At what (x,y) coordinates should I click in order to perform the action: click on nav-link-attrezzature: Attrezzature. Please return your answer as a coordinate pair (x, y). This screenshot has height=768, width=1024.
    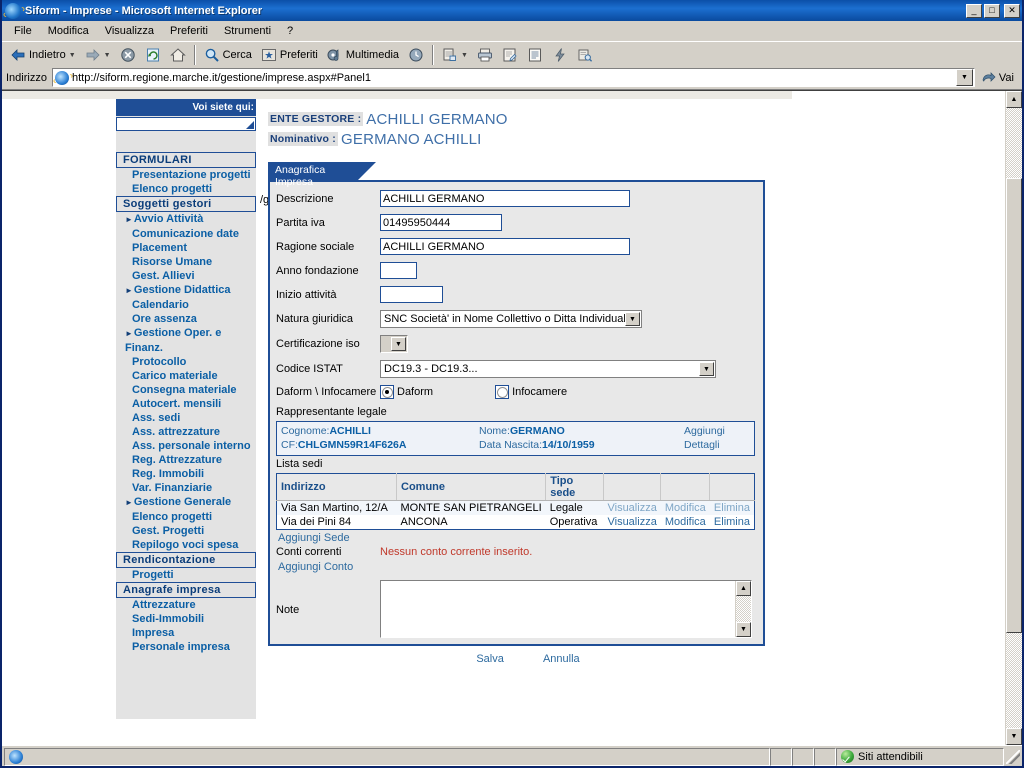
    Looking at the image, I should click on (186, 605).